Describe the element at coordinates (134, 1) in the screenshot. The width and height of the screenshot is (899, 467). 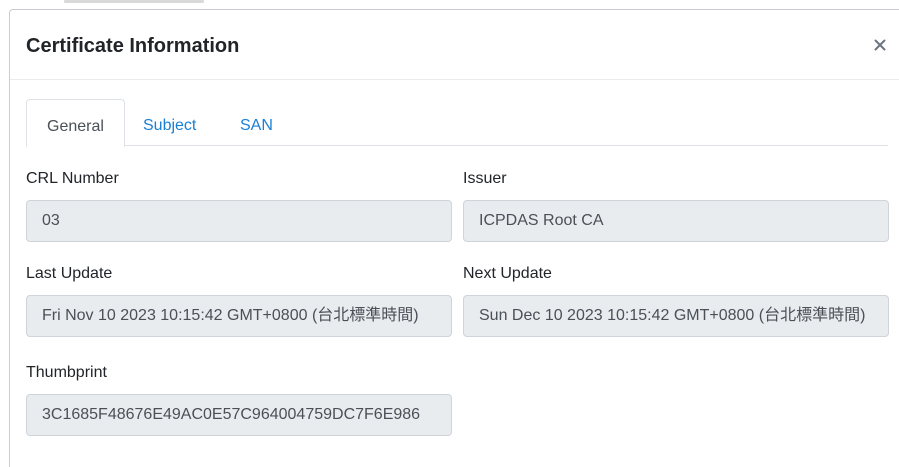
I see `backdrop-text-fragment` at that location.